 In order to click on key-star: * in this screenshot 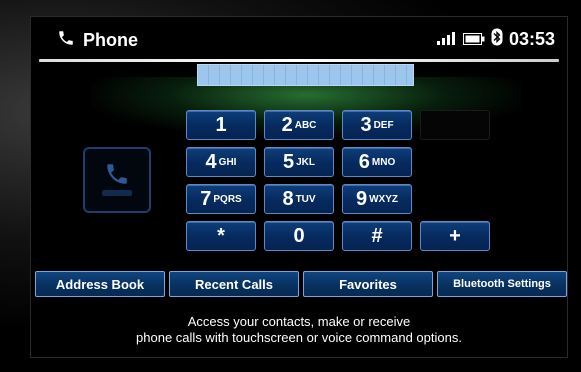, I will do `click(221, 236)`.